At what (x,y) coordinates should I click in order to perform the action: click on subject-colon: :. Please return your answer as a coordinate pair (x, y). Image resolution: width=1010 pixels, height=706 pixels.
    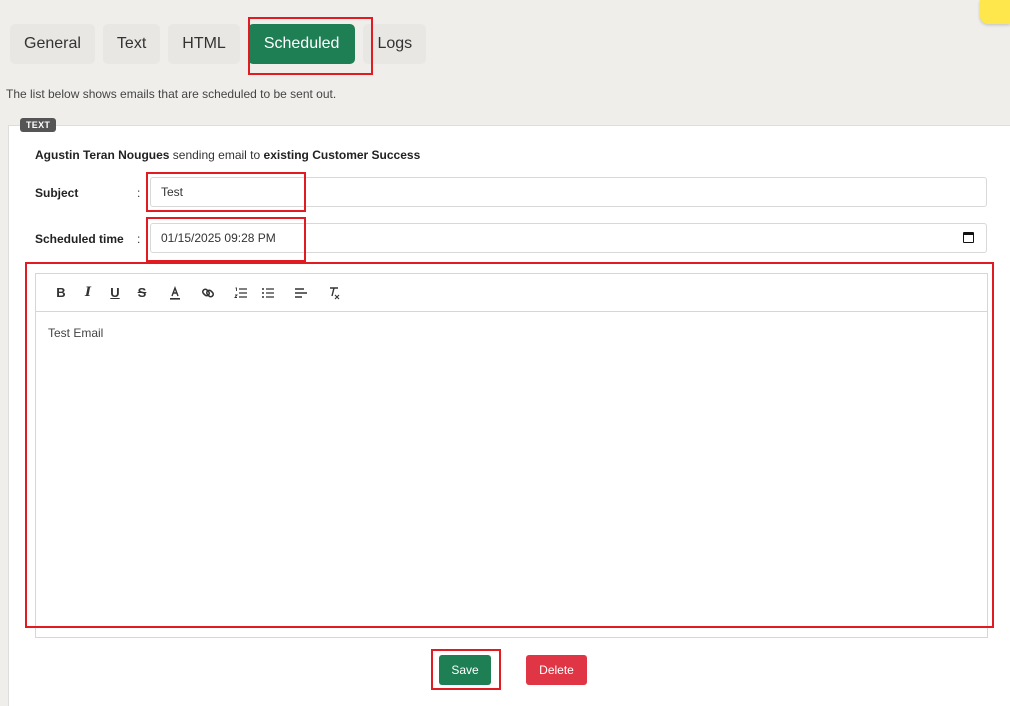
    Looking at the image, I should click on (139, 193).